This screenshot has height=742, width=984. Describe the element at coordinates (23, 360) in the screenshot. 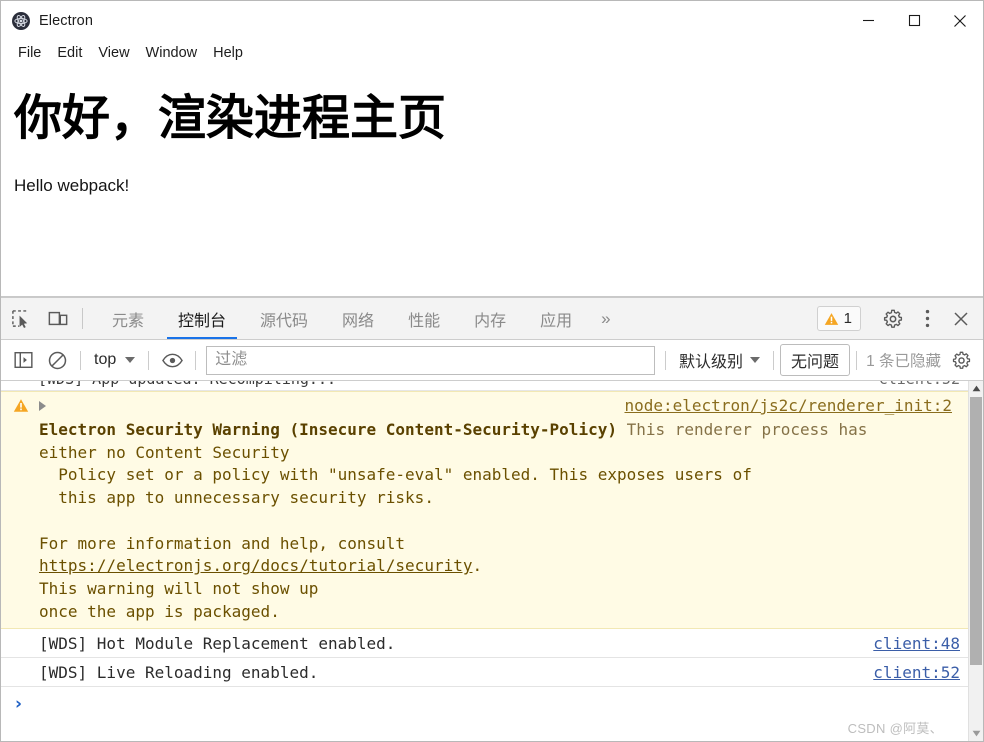

I see `console-sidebar-icon` at that location.